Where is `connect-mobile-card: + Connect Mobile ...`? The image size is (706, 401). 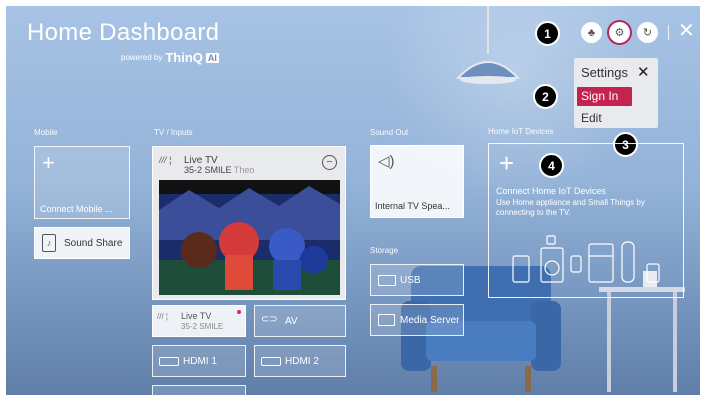
connect-mobile-card: + Connect Mobile ... is located at coordinates (82, 182).